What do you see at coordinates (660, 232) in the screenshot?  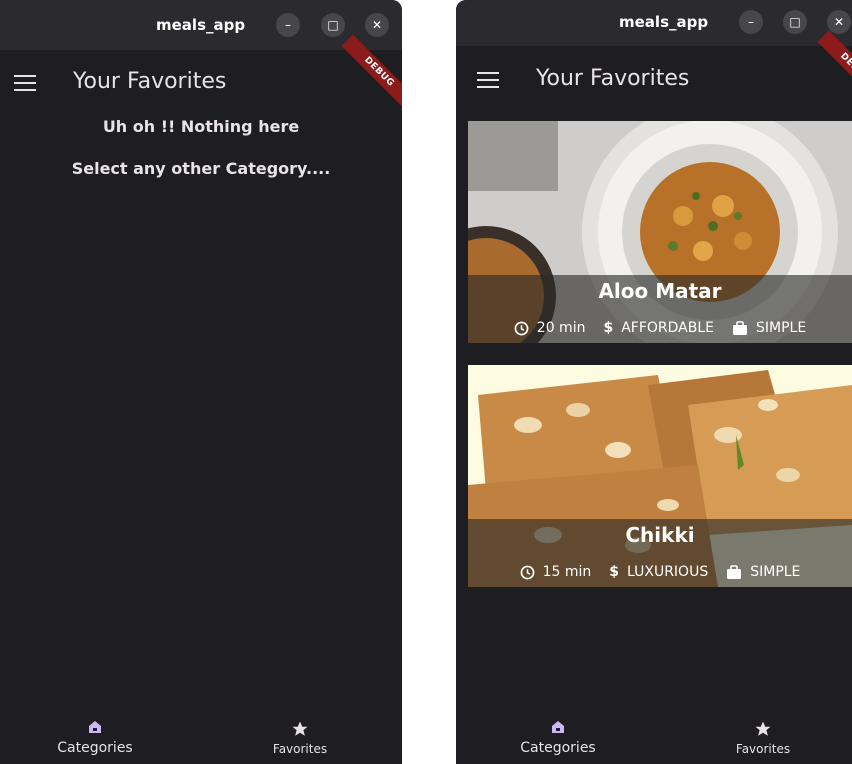 I see `meal-card: Aloo Matar 20 min $ AFFORDABLE SIMPLE` at bounding box center [660, 232].